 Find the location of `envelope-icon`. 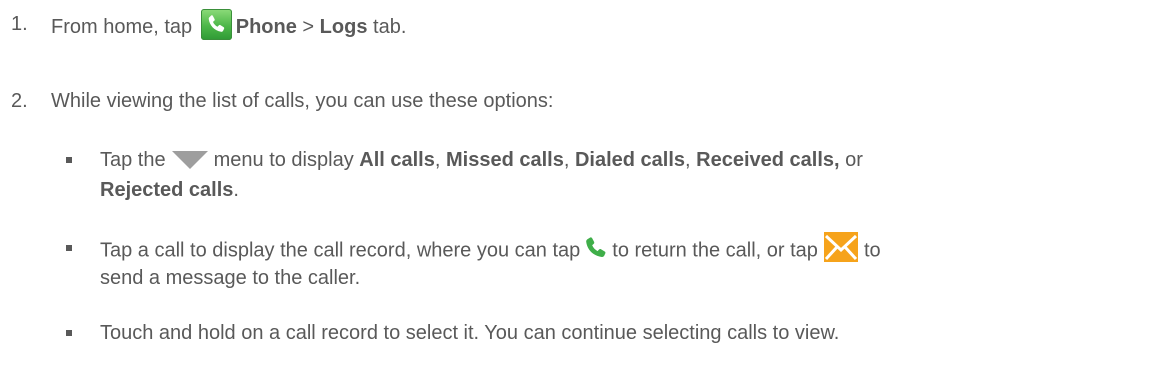

envelope-icon is located at coordinates (840, 247).